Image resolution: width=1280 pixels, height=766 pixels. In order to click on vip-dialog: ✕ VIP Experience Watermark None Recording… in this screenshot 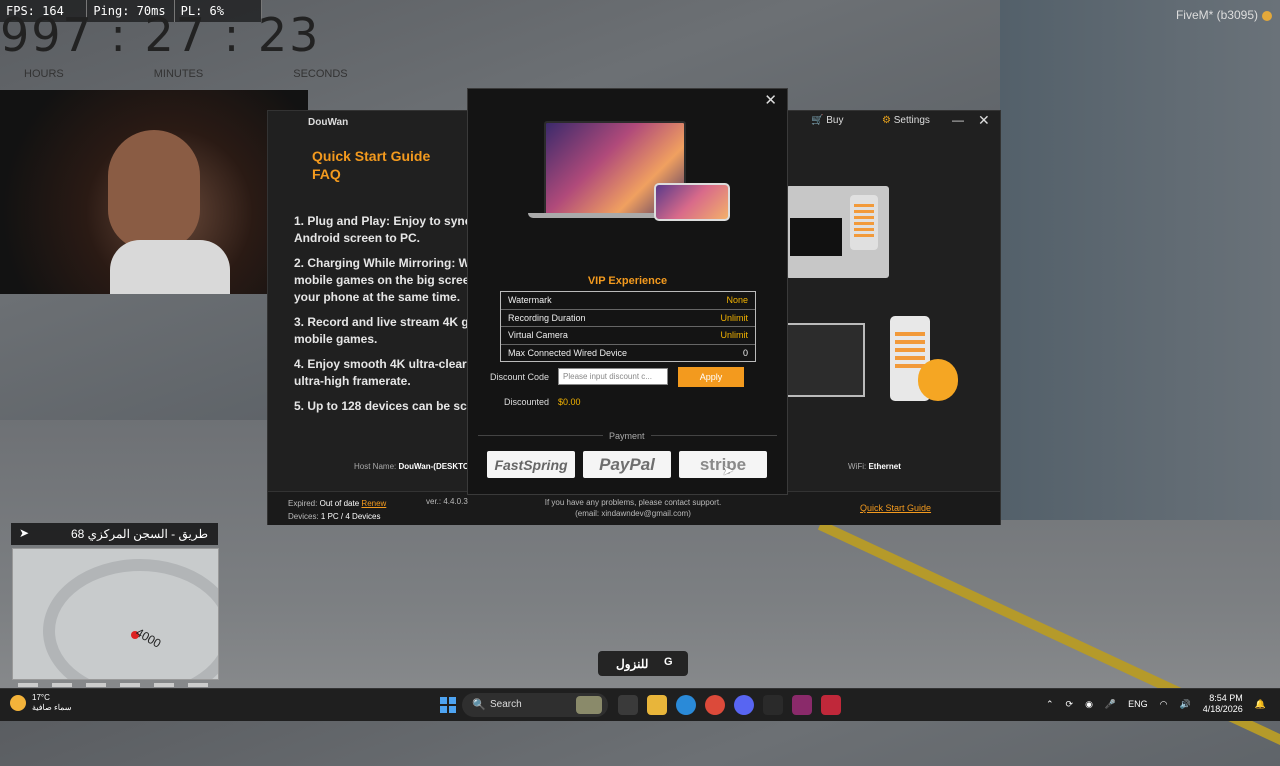, I will do `click(627, 291)`.